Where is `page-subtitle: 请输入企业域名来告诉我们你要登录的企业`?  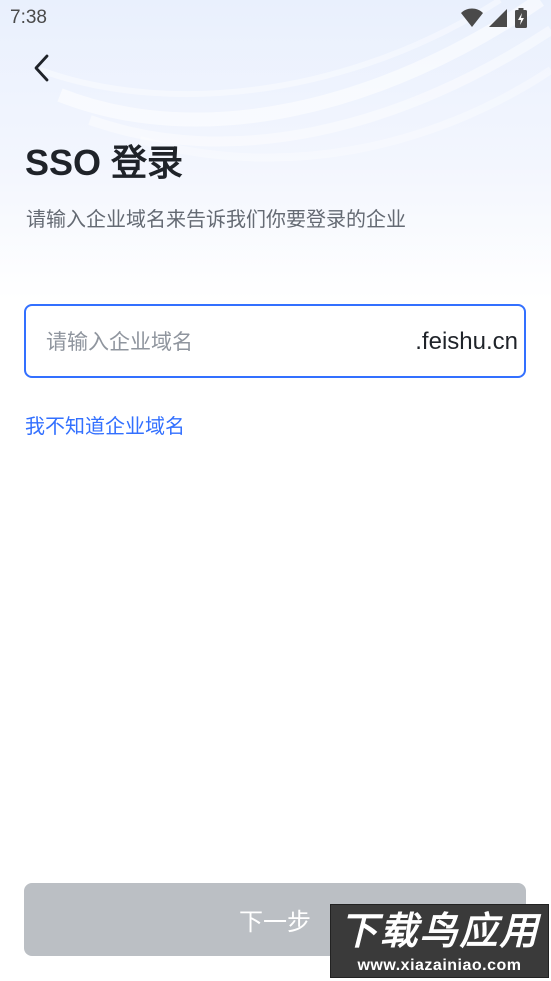
page-subtitle: 请输入企业域名来告诉我们你要登录的企业 is located at coordinates (216, 219).